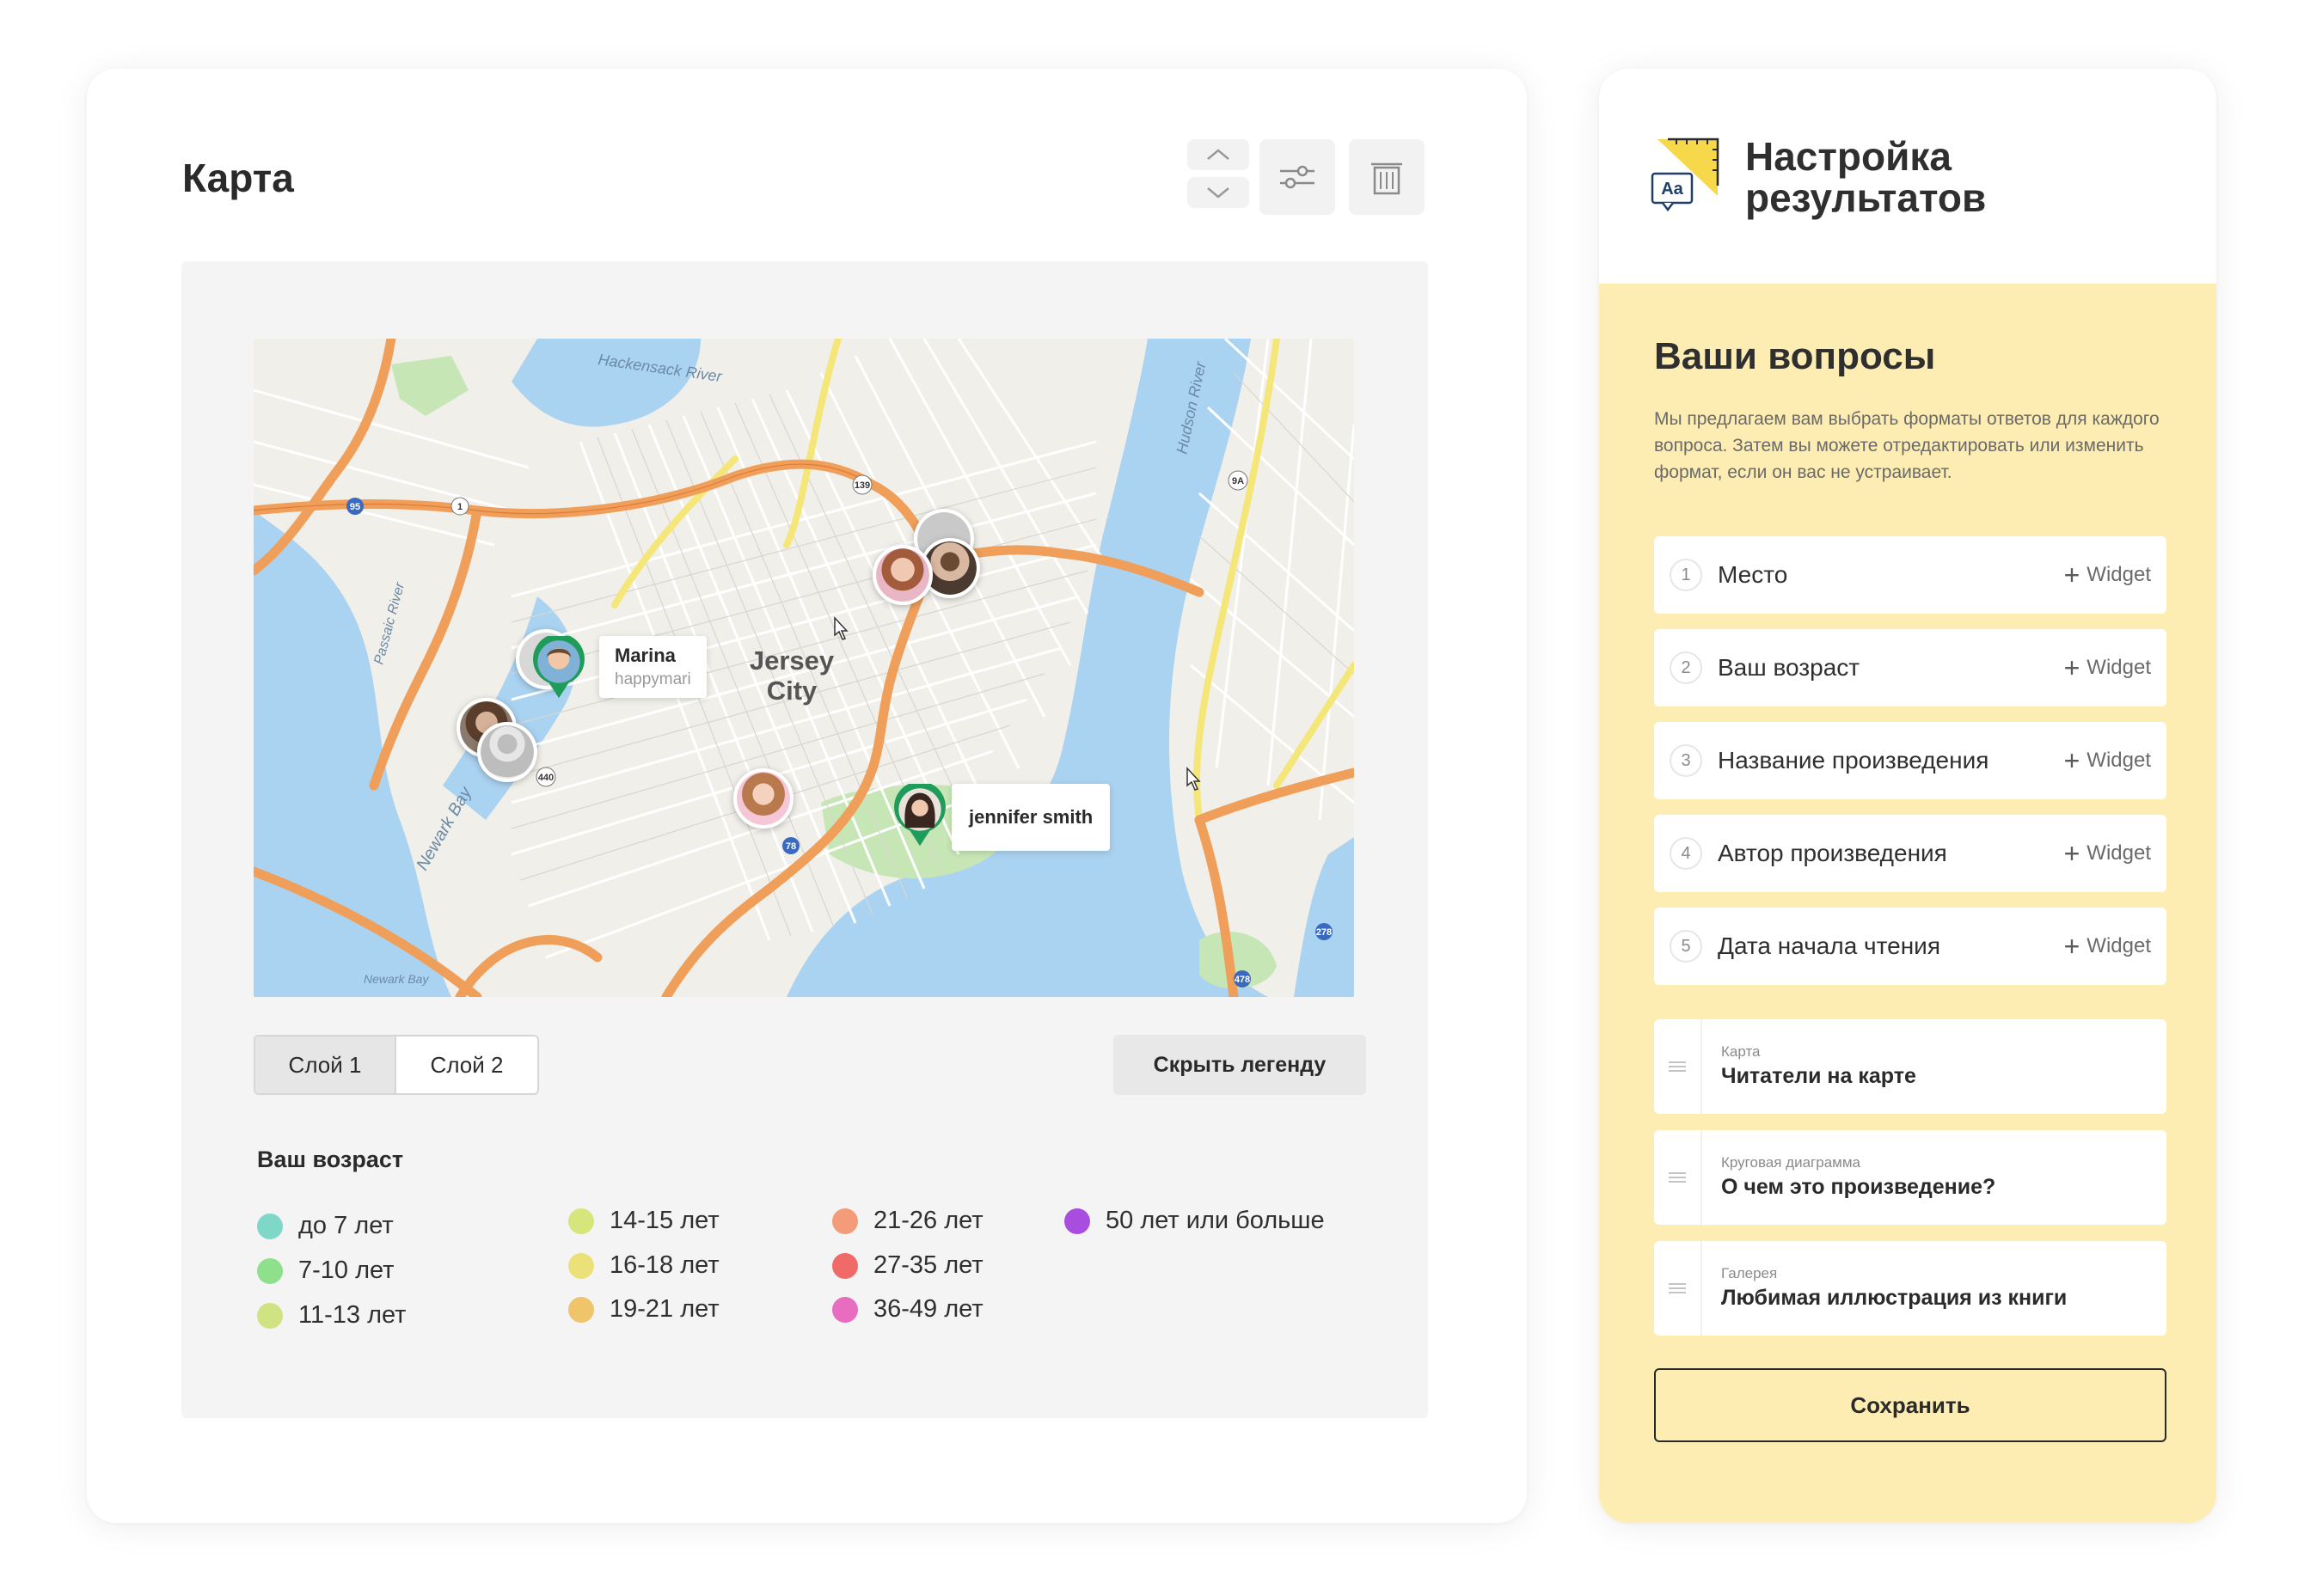 This screenshot has width=2304, height=1596. I want to click on trash-icon, so click(1386, 178).